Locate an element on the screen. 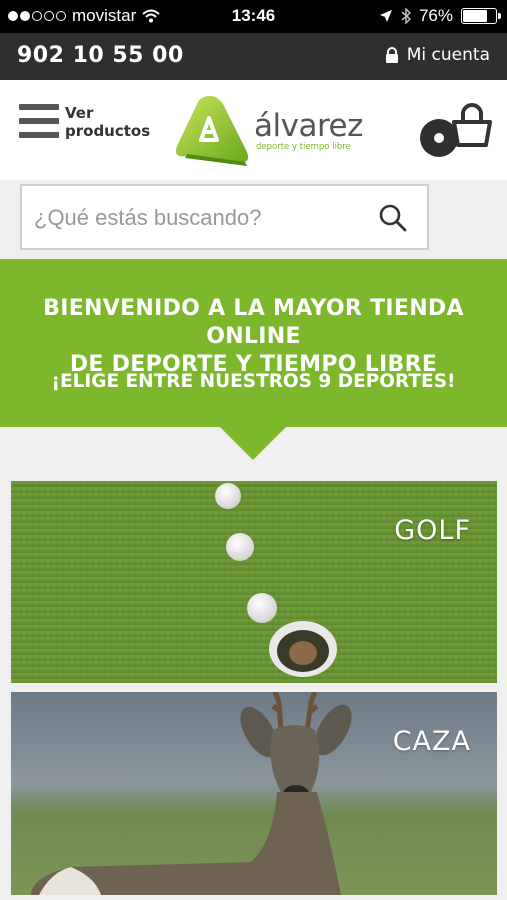  banner-subtitle: ¡ELIGE ENTRE NUESTROS 9 DEPORTES! is located at coordinates (253, 381).